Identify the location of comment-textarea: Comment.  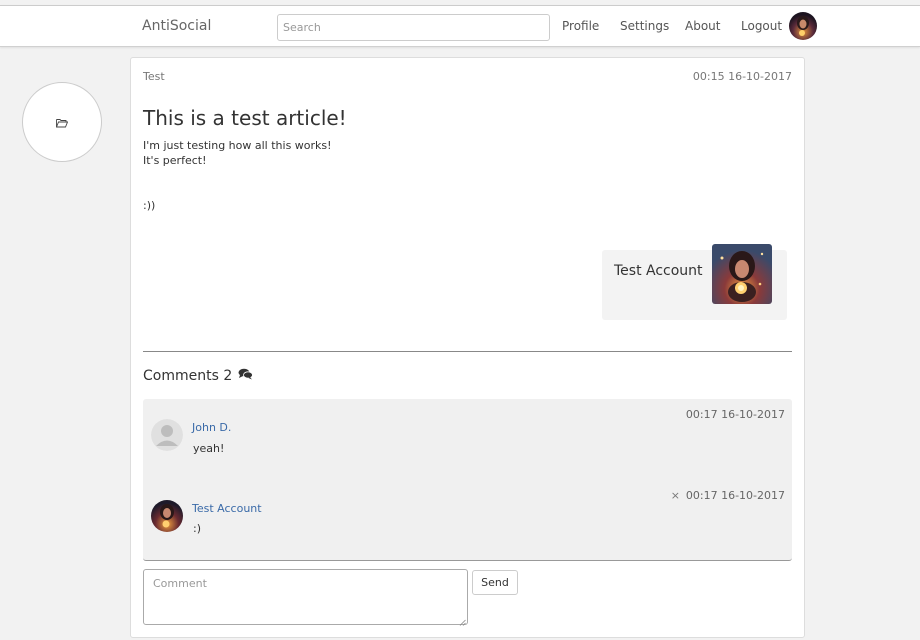
(305, 597).